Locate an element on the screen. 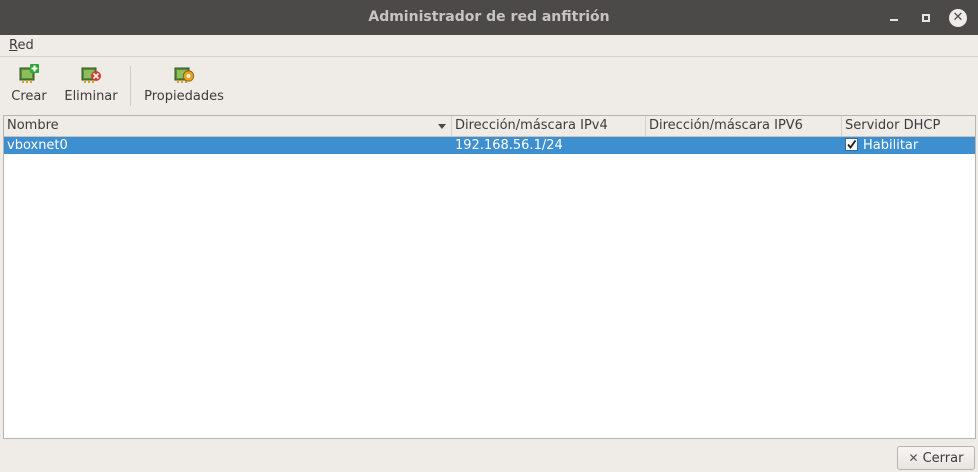 Image resolution: width=978 pixels, height=472 pixels. checkmark-icon is located at coordinates (852, 144).